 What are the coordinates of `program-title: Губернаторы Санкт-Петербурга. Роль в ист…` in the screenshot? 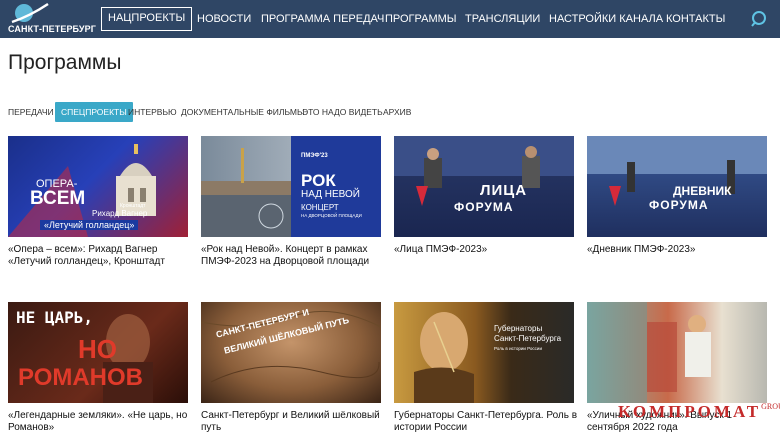 It's located at (487, 422).